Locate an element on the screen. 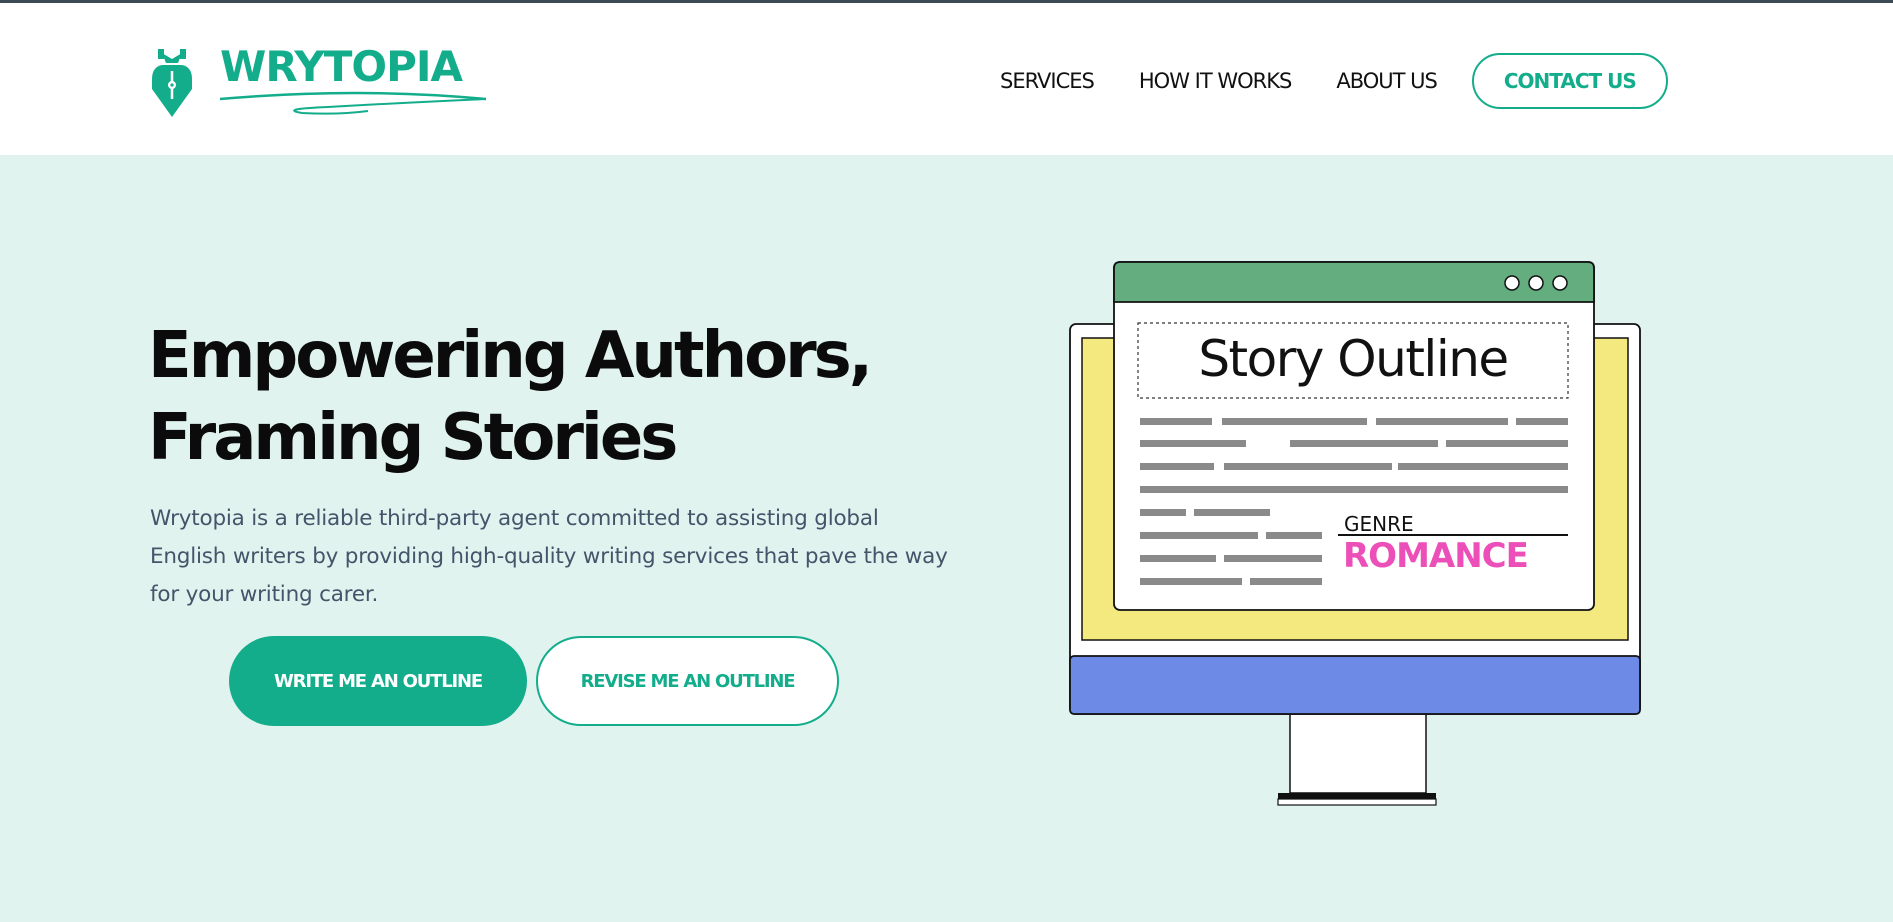 Image resolution: width=1893 pixels, height=922 pixels. logo-swoosh is located at coordinates (353, 103).